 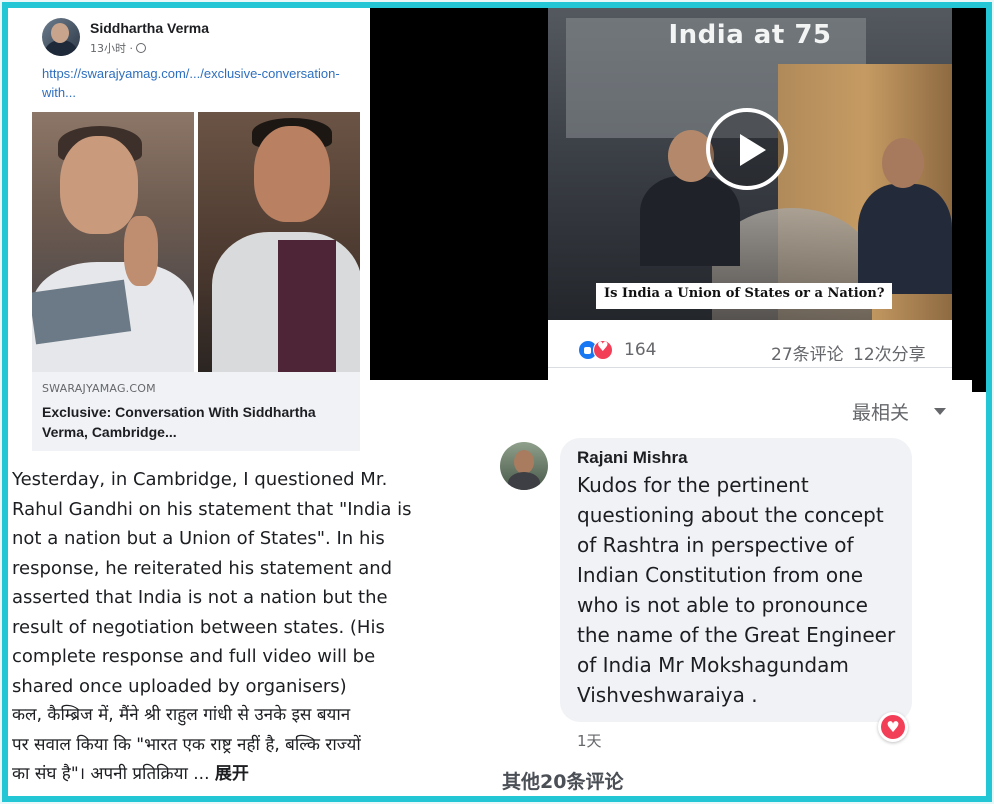 I want to click on video-caption: Is India a Union of States or a Nation?, so click(x=744, y=296).